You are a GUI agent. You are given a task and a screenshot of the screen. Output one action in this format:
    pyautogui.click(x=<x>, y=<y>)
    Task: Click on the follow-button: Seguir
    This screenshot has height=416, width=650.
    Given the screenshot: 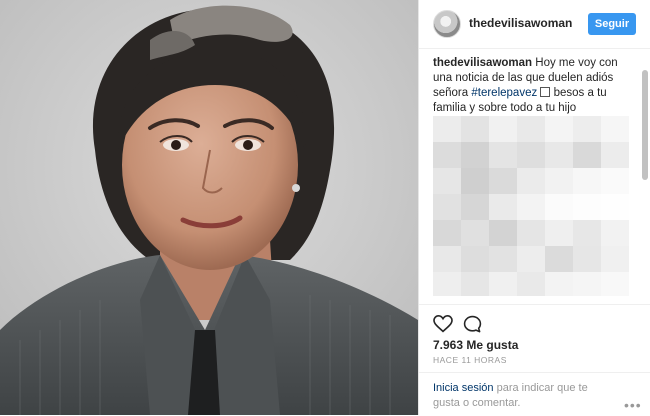 What is the action you would take?
    pyautogui.click(x=612, y=24)
    